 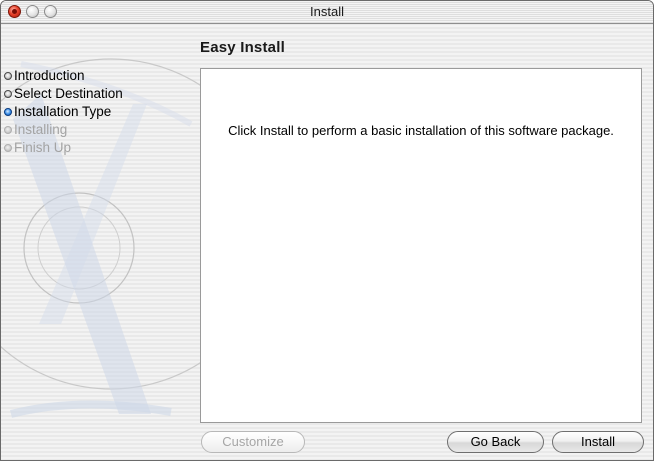 I want to click on step-label: Installation Type, so click(x=63, y=111).